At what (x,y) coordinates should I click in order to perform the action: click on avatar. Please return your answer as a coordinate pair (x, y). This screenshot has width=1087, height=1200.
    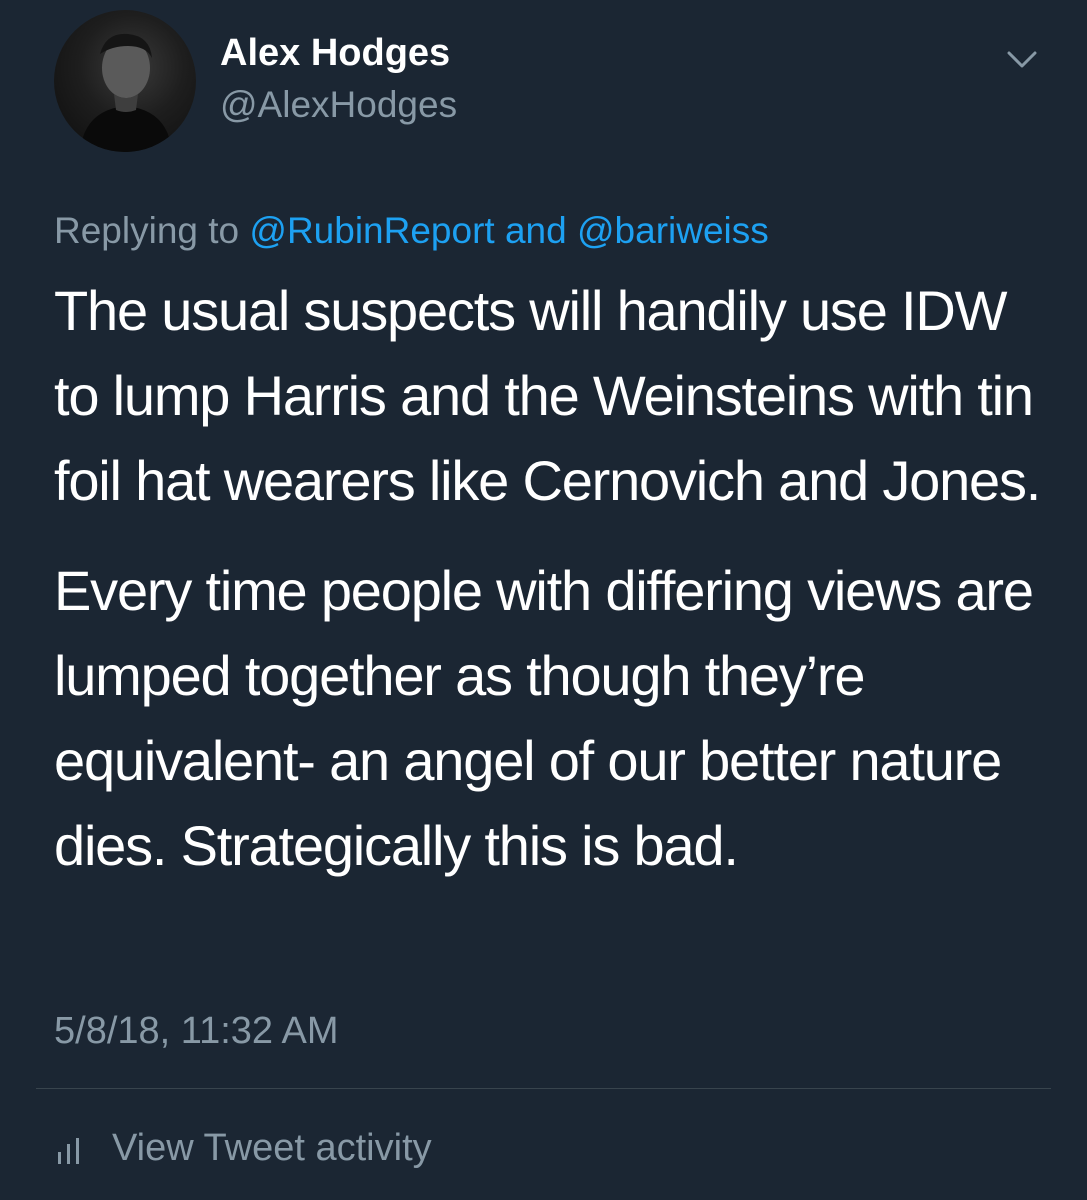
    Looking at the image, I should click on (125, 81).